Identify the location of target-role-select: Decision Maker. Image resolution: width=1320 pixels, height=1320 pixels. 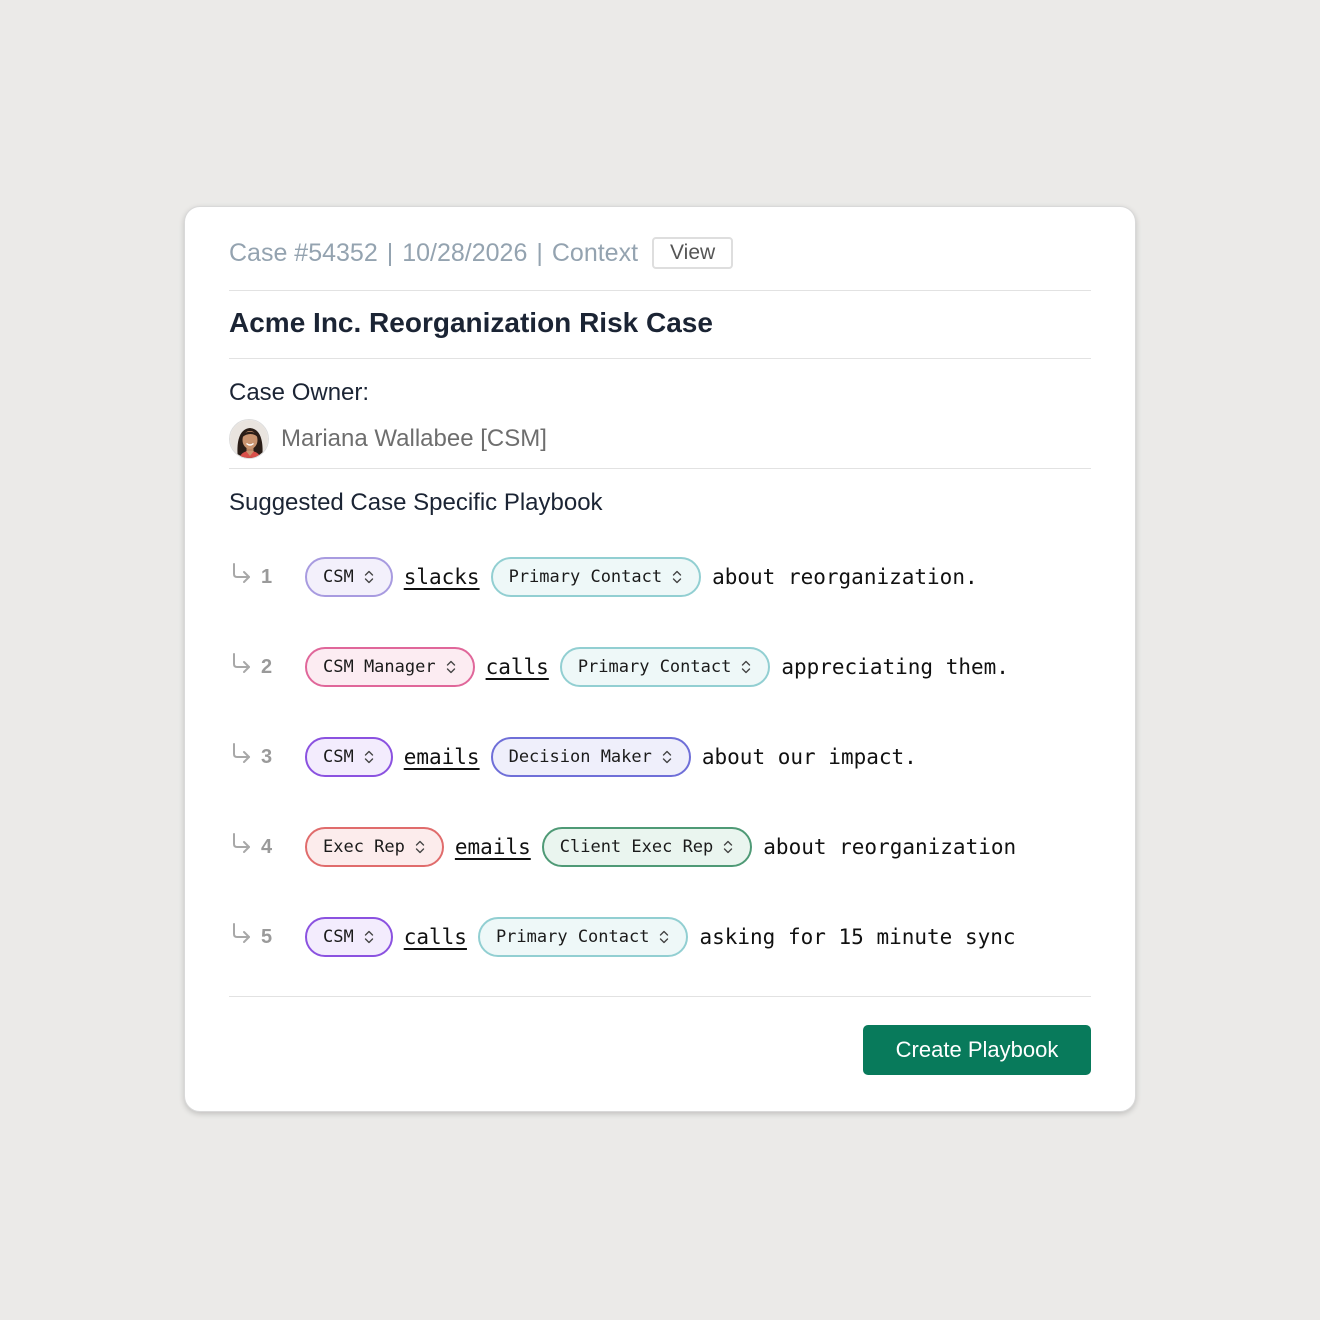
(590, 757).